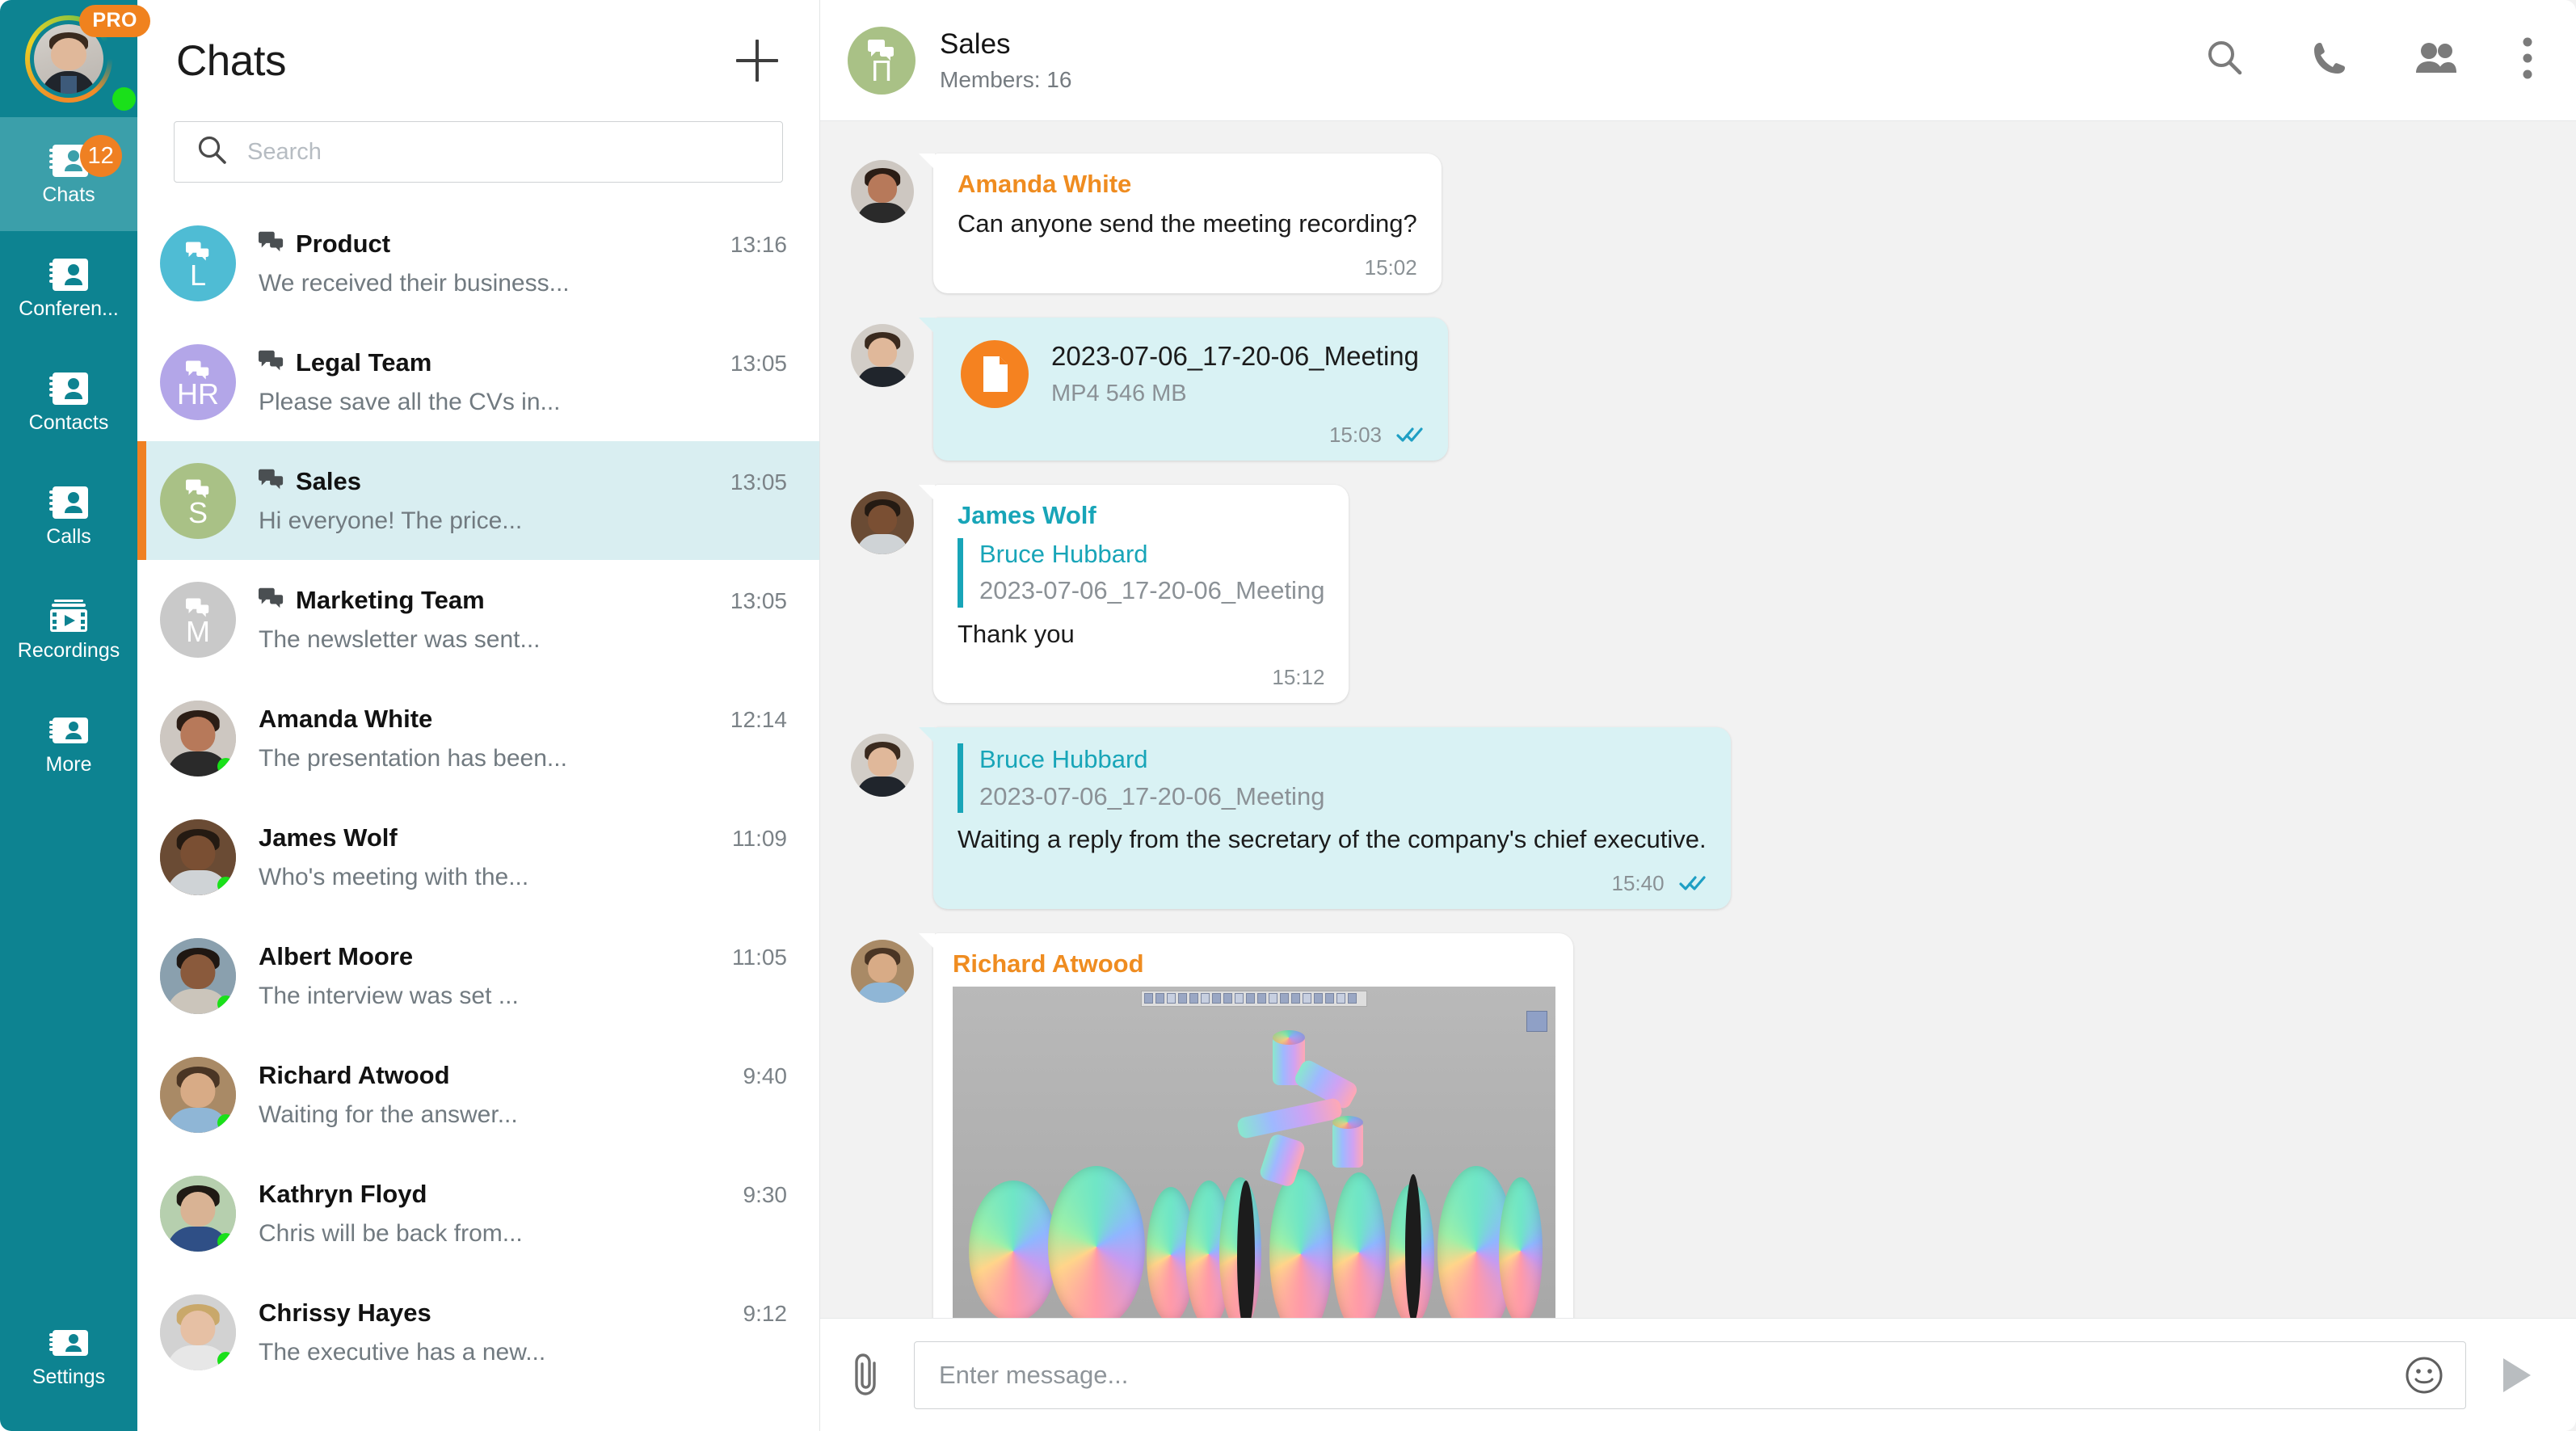  I want to click on message-bubble: Richard Atwood, so click(1246, 1125).